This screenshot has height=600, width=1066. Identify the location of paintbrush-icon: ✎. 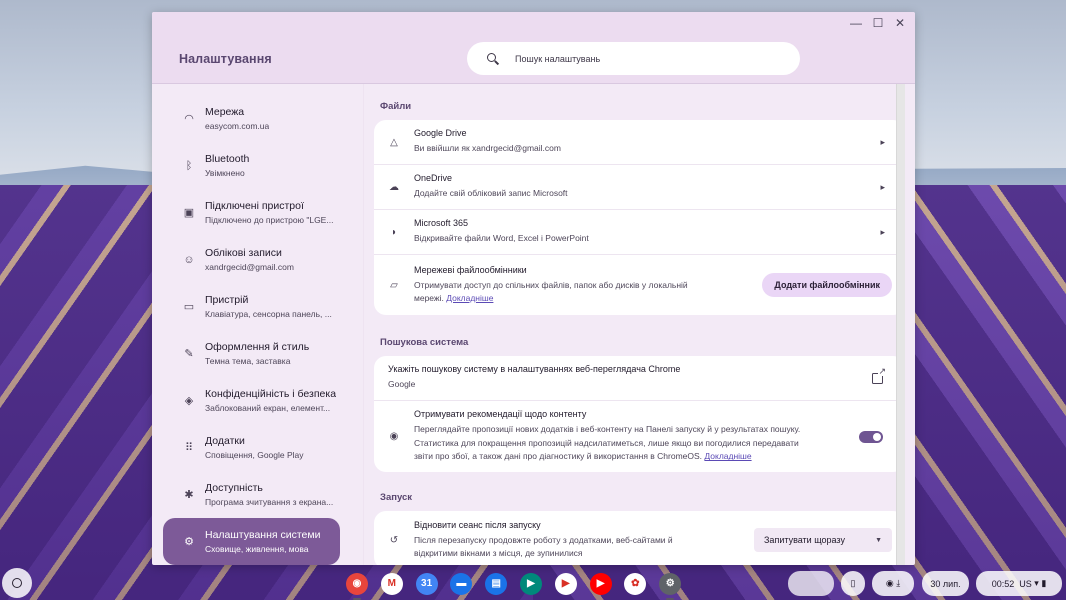
(189, 354).